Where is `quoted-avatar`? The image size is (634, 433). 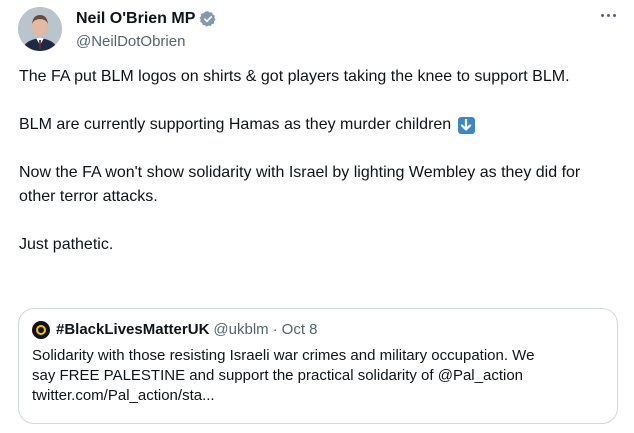 quoted-avatar is located at coordinates (41, 330).